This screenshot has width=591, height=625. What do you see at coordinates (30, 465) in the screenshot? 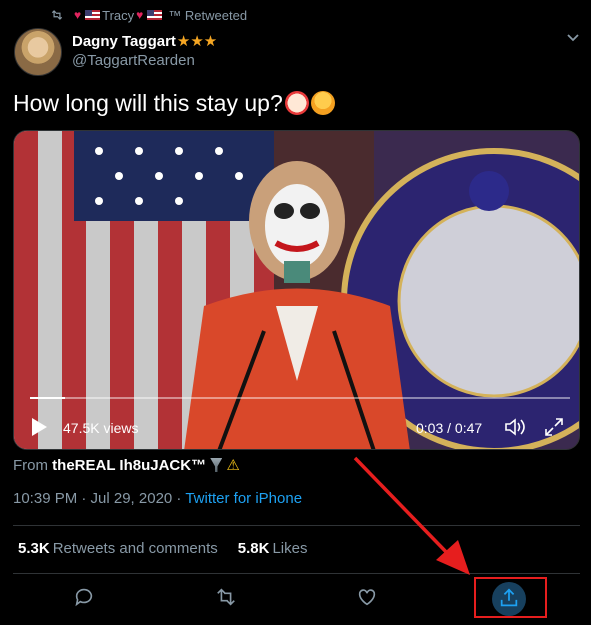
I see `source-prefix: From` at bounding box center [30, 465].